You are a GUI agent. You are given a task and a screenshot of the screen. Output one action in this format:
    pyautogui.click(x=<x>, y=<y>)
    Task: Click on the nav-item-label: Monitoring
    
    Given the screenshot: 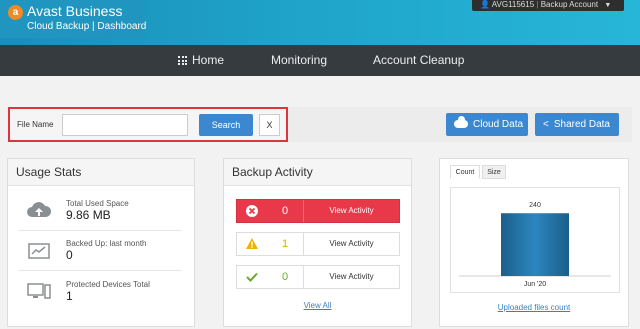 What is the action you would take?
    pyautogui.click(x=299, y=60)
    